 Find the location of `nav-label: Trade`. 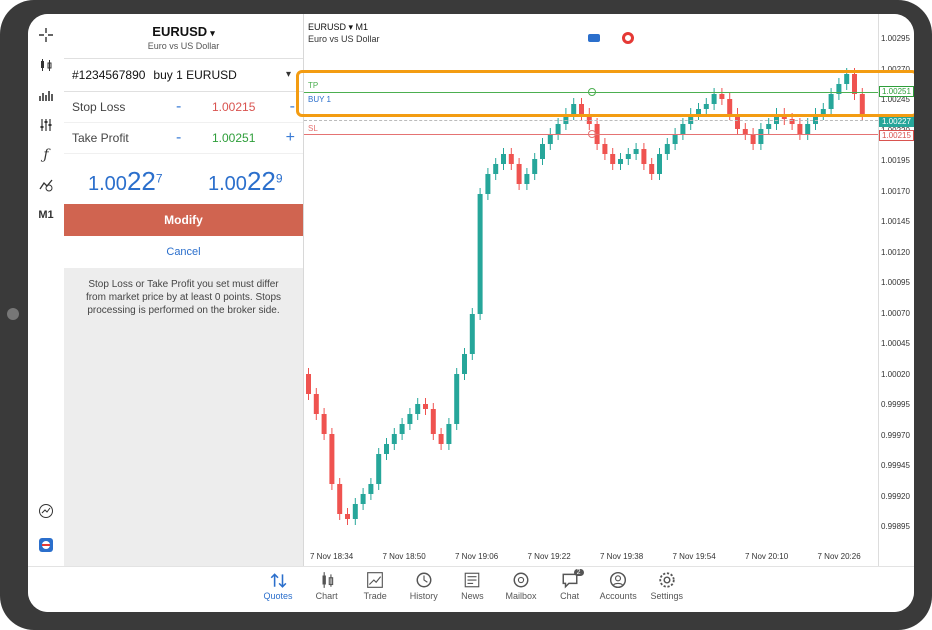

nav-label: Trade is located at coordinates (375, 596).